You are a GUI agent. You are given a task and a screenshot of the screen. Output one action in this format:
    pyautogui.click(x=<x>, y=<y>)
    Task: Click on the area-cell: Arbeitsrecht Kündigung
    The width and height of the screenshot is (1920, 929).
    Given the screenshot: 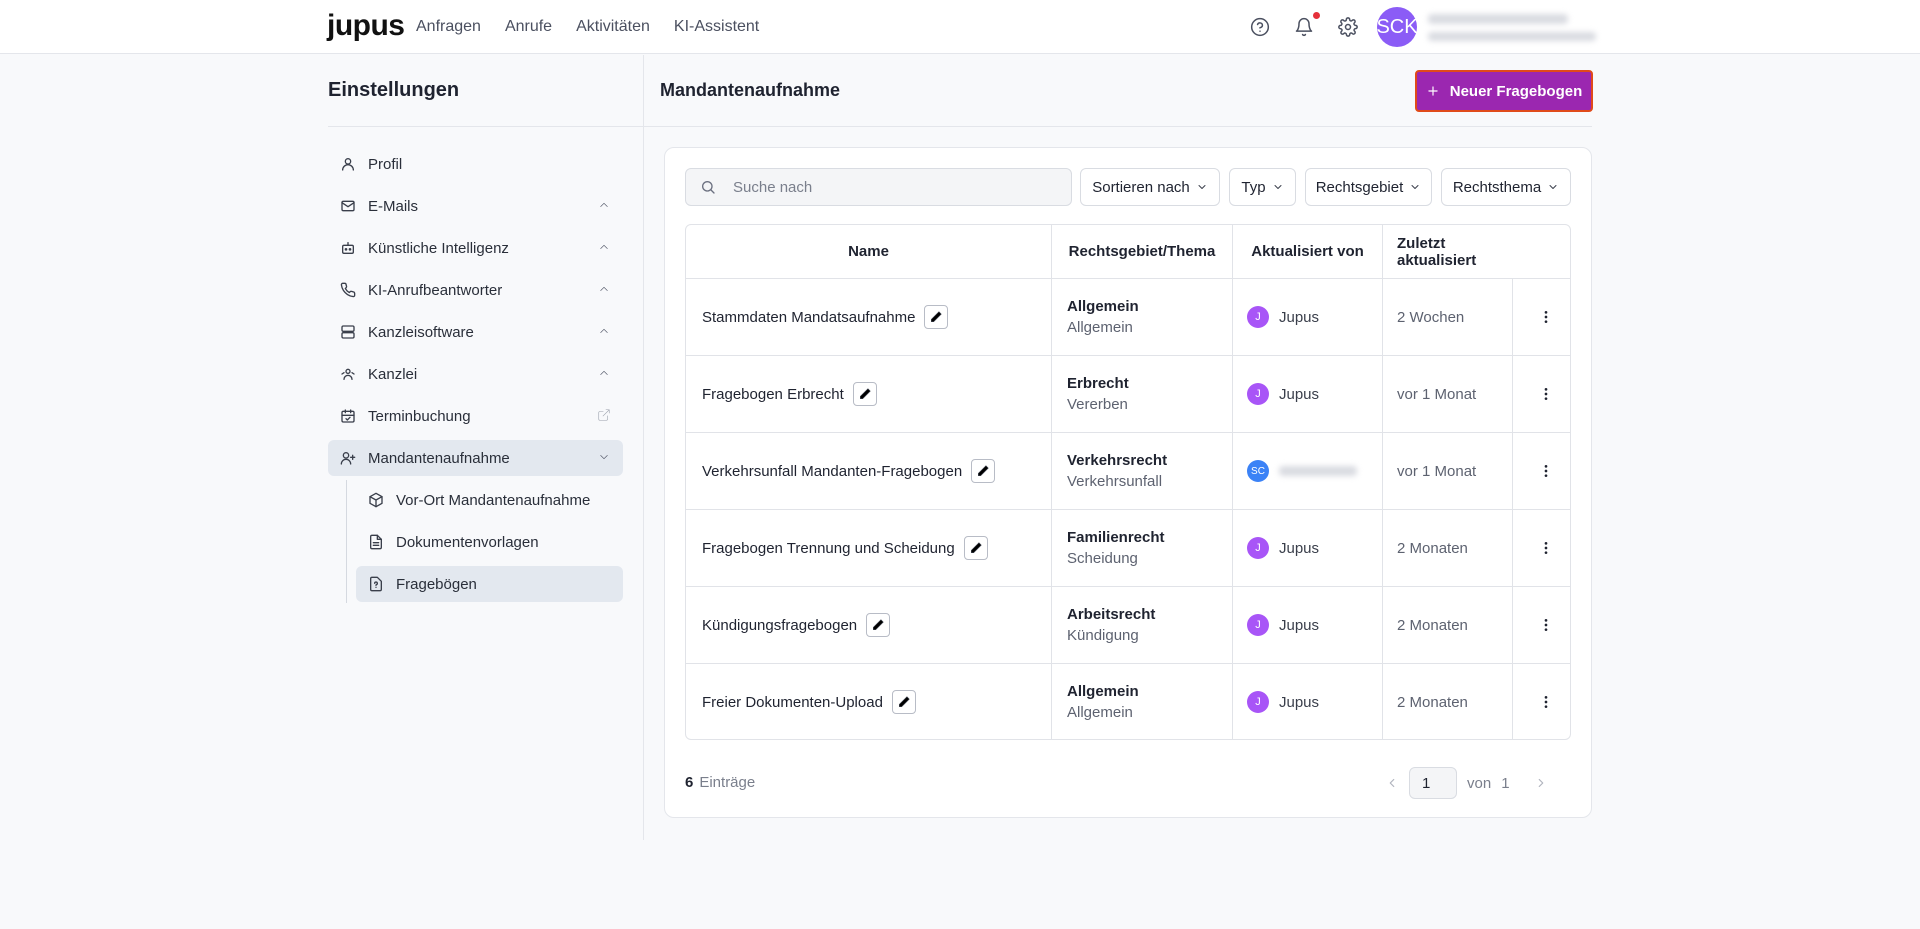 What is the action you would take?
    pyautogui.click(x=1111, y=625)
    